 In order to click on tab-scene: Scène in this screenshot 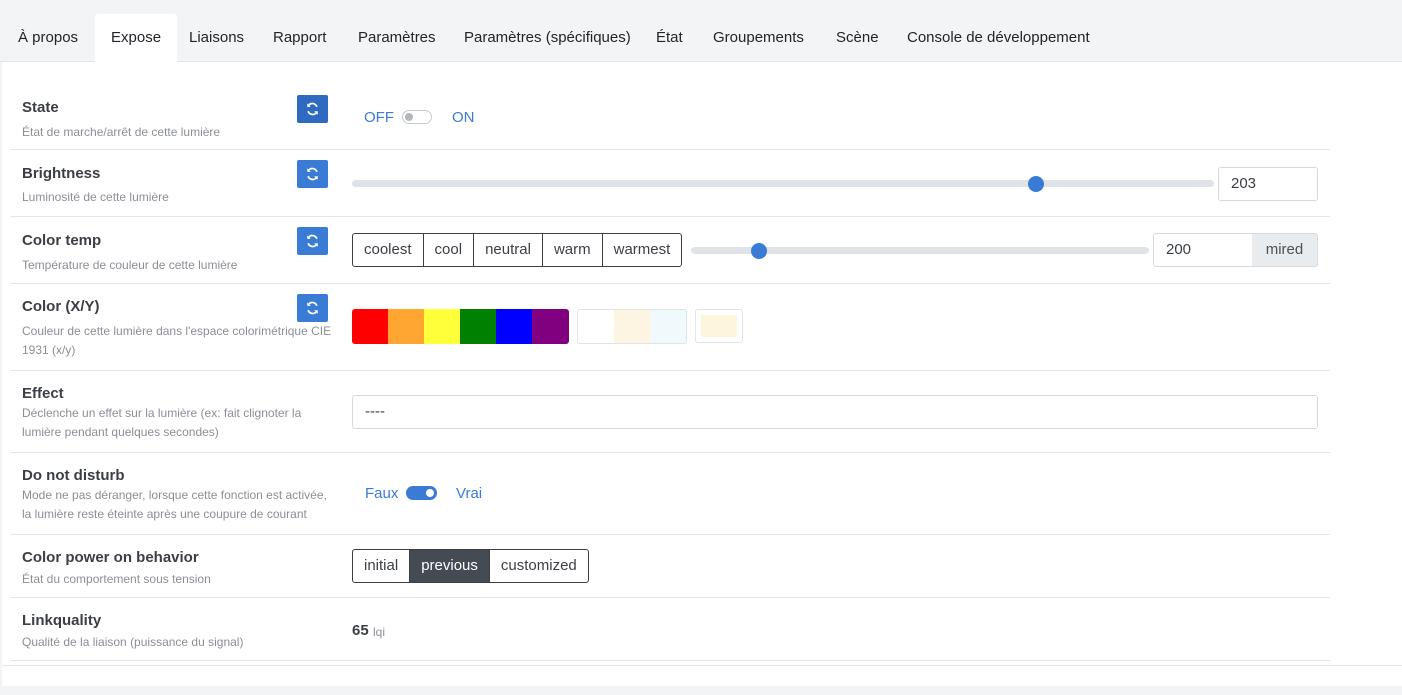, I will do `click(857, 38)`.